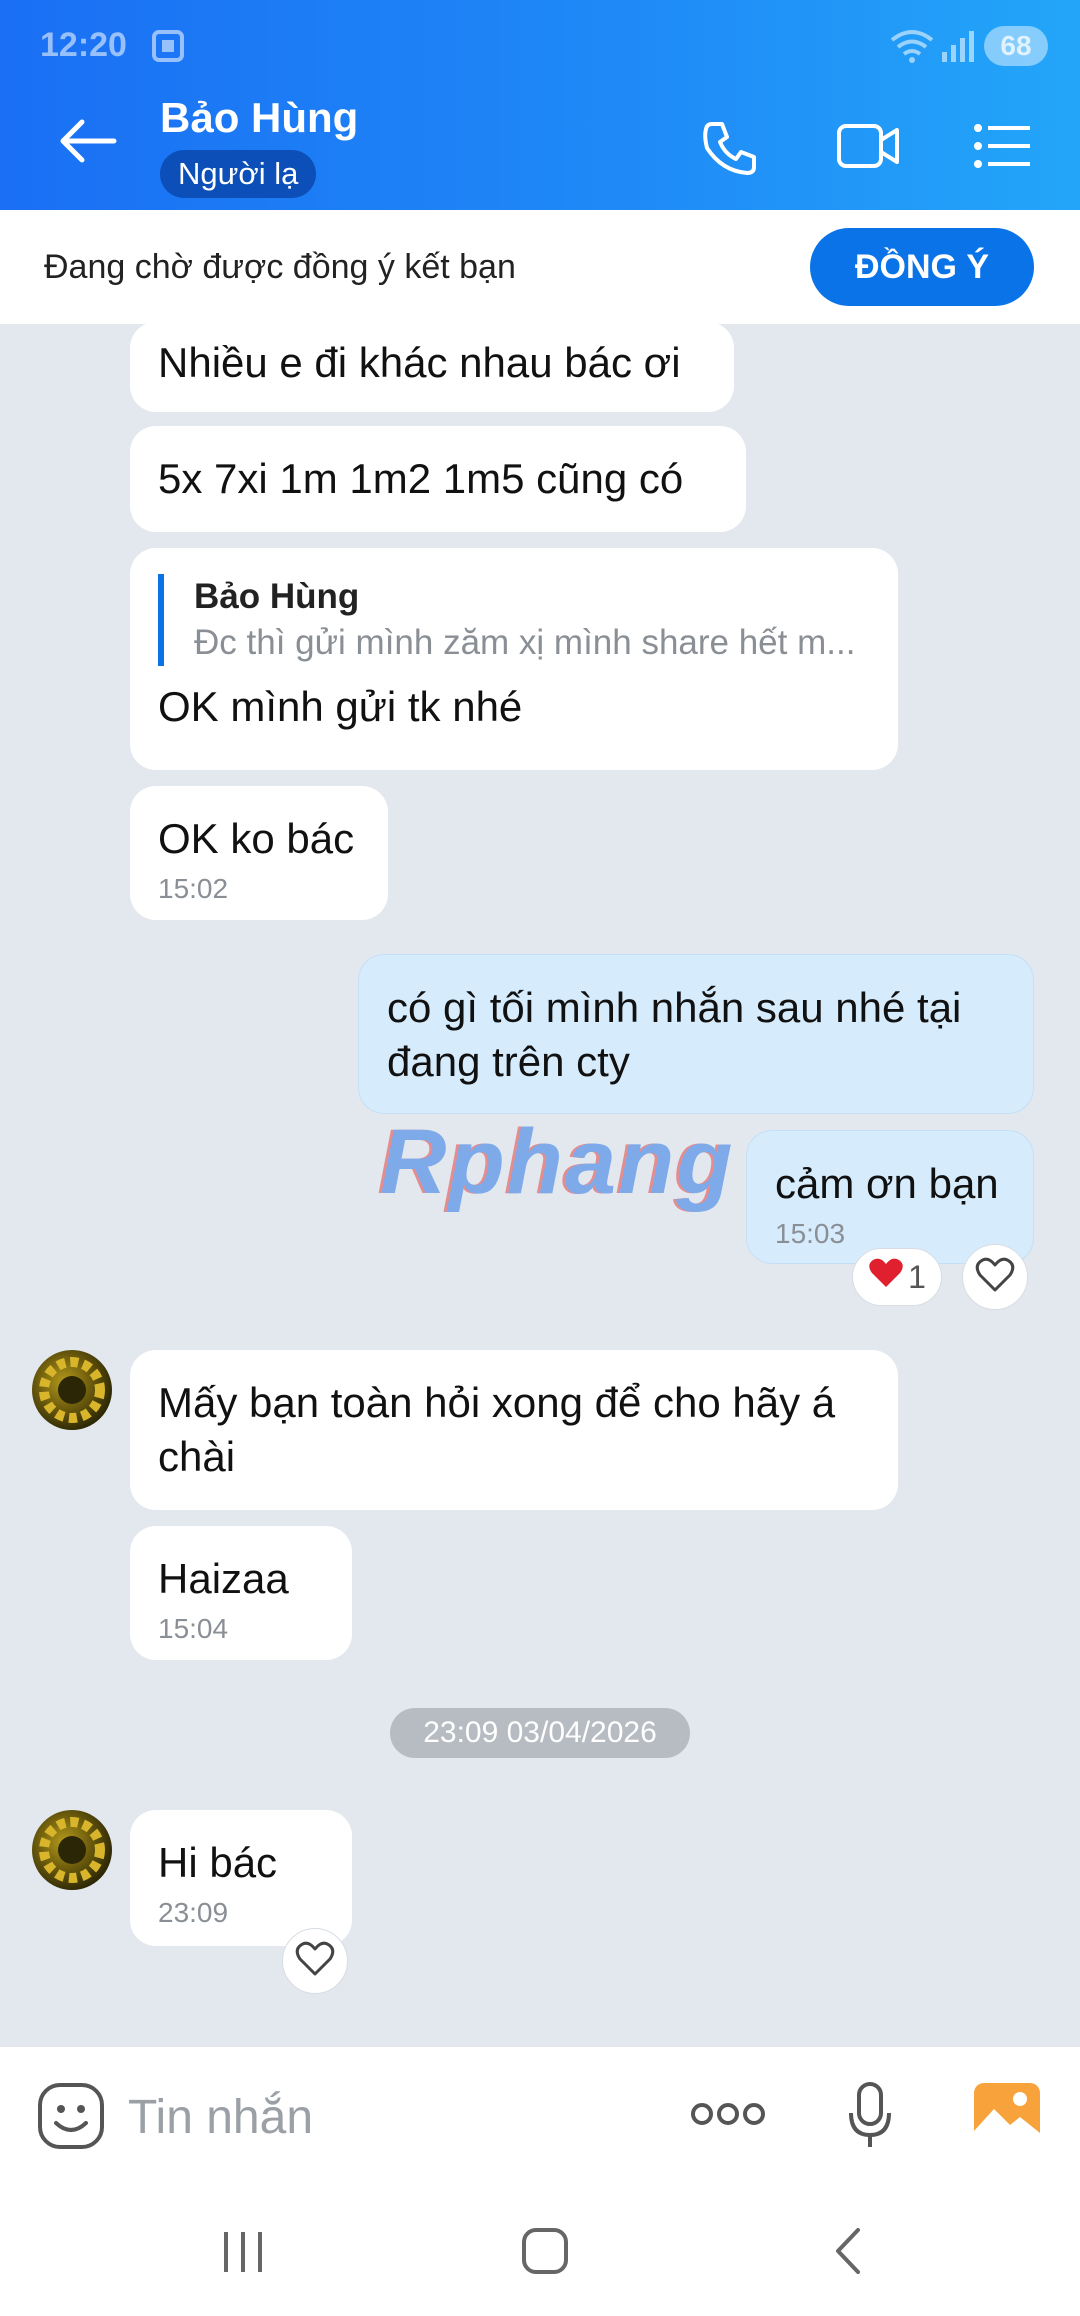 This screenshot has width=1080, height=2316. What do you see at coordinates (849, 2253) in the screenshot?
I see `back-nav-icon` at bounding box center [849, 2253].